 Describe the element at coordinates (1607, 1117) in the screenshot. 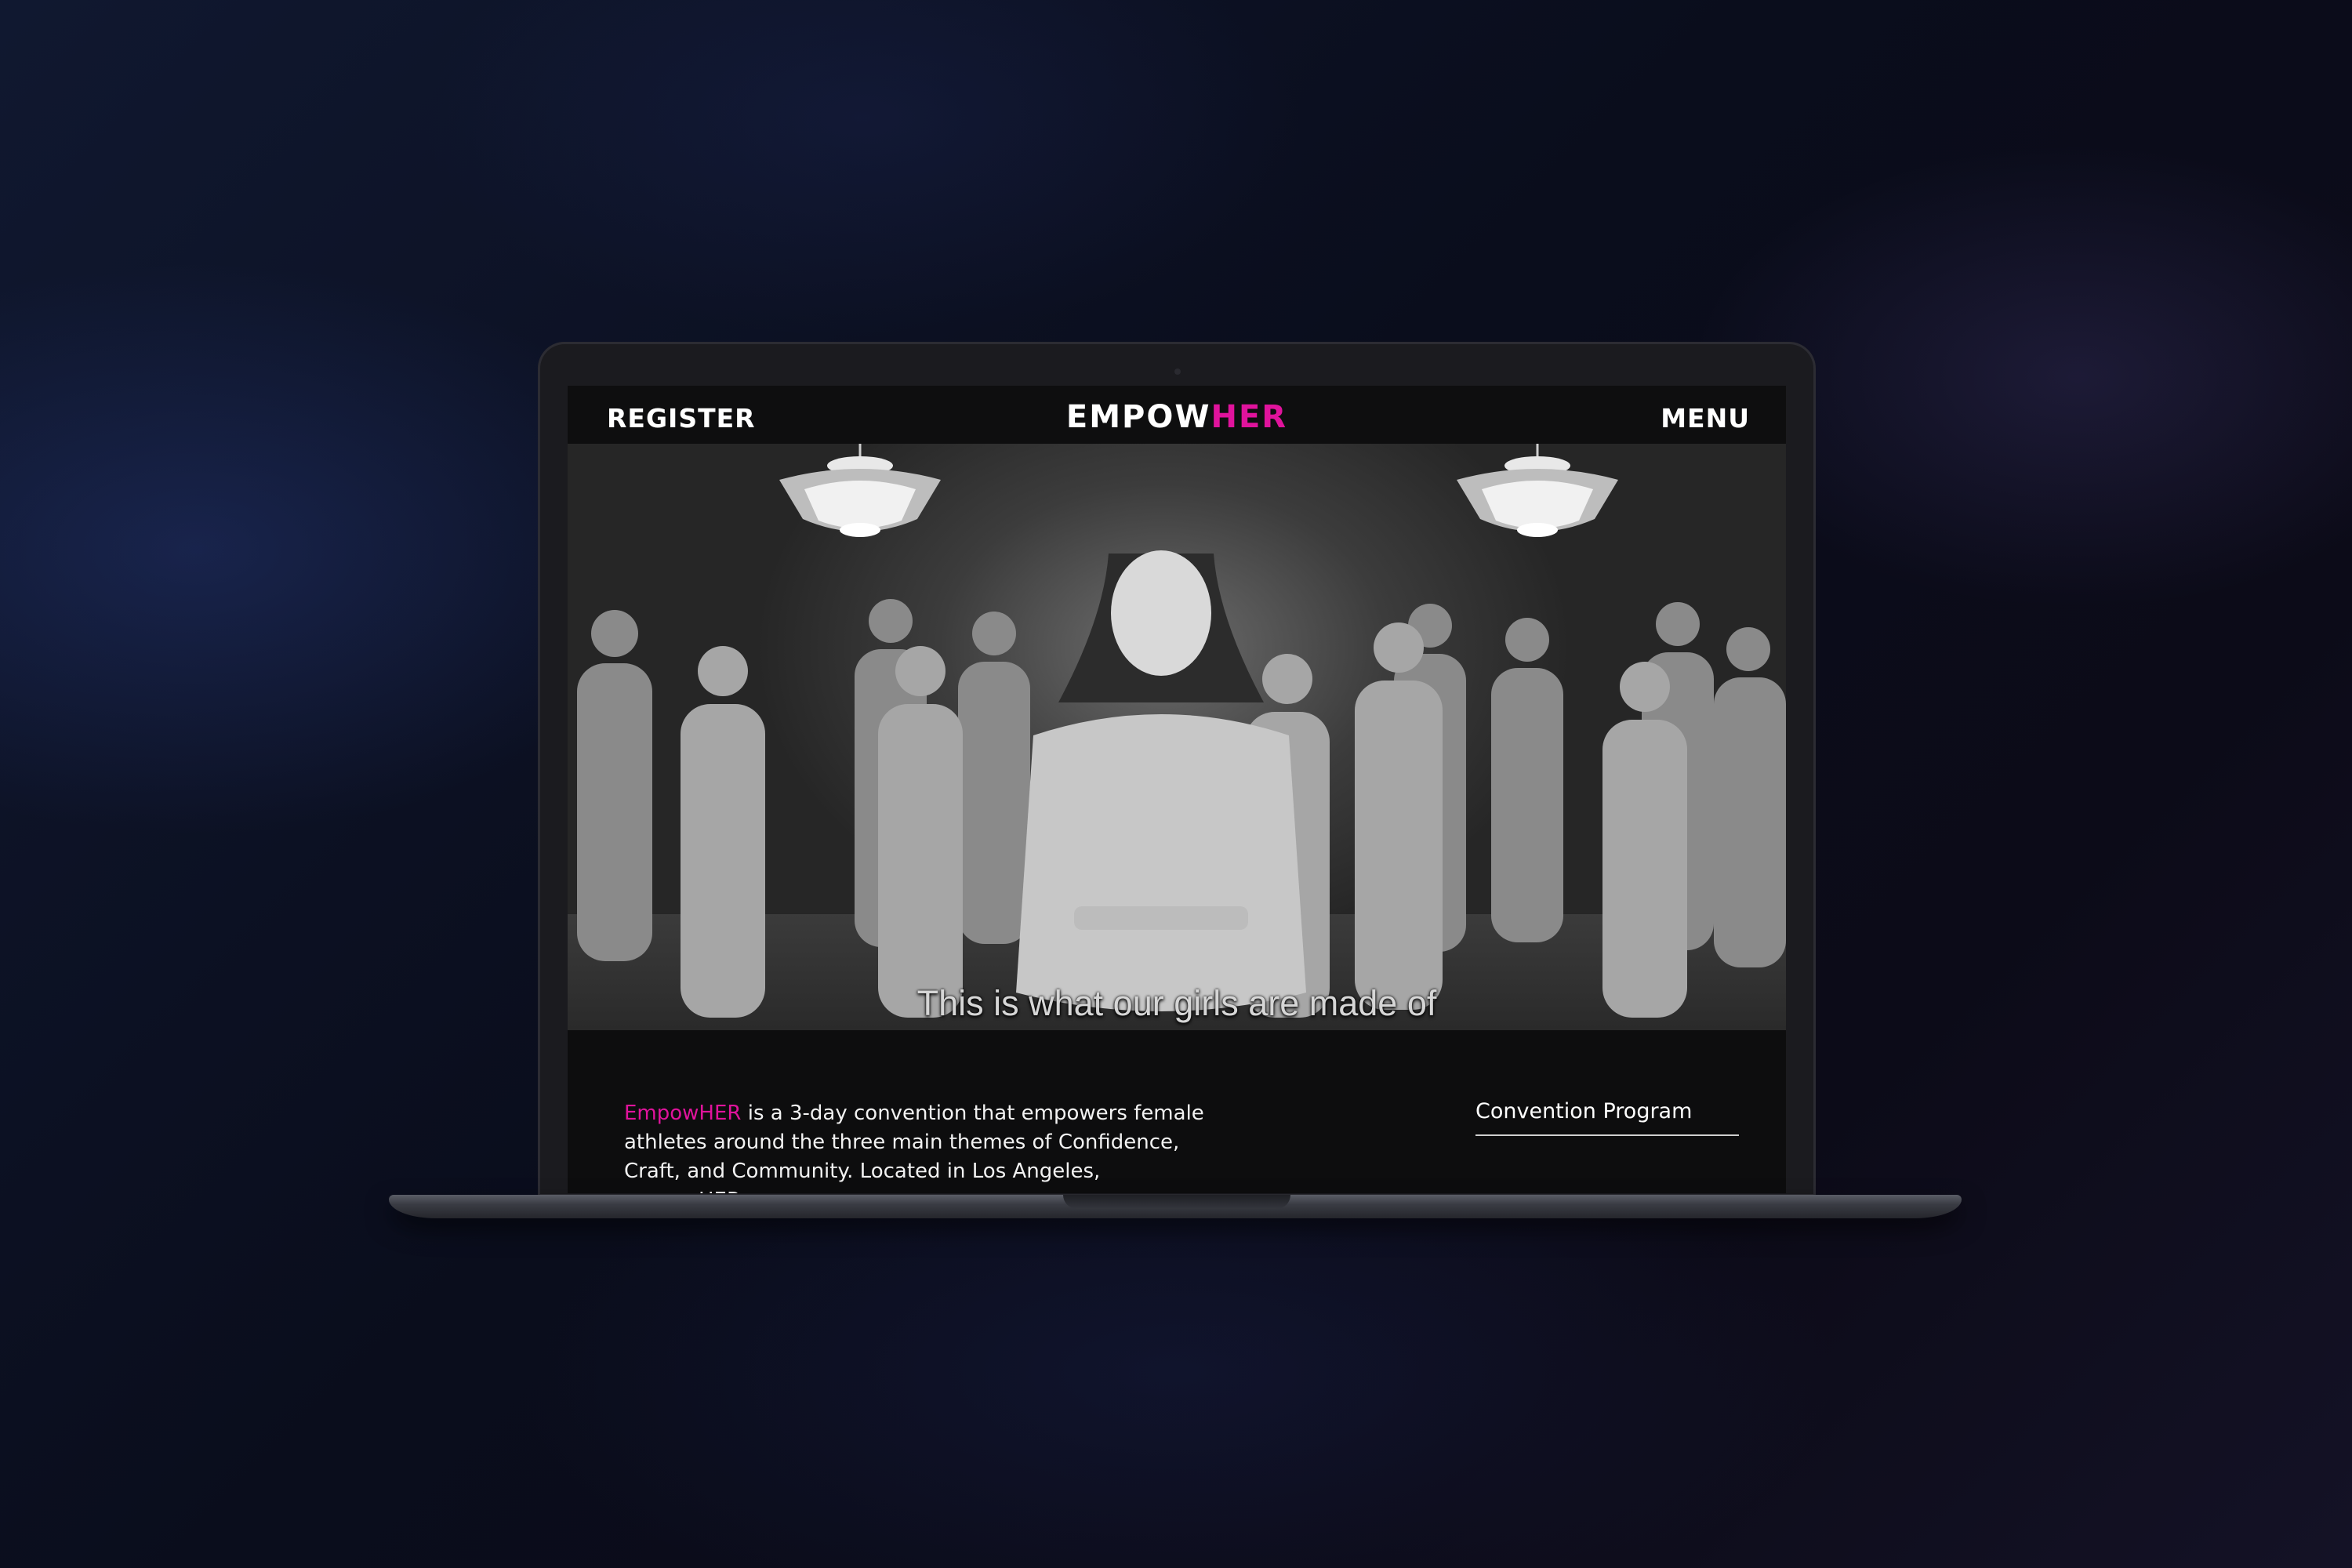

I see `convention-program-link: Convention Program` at that location.